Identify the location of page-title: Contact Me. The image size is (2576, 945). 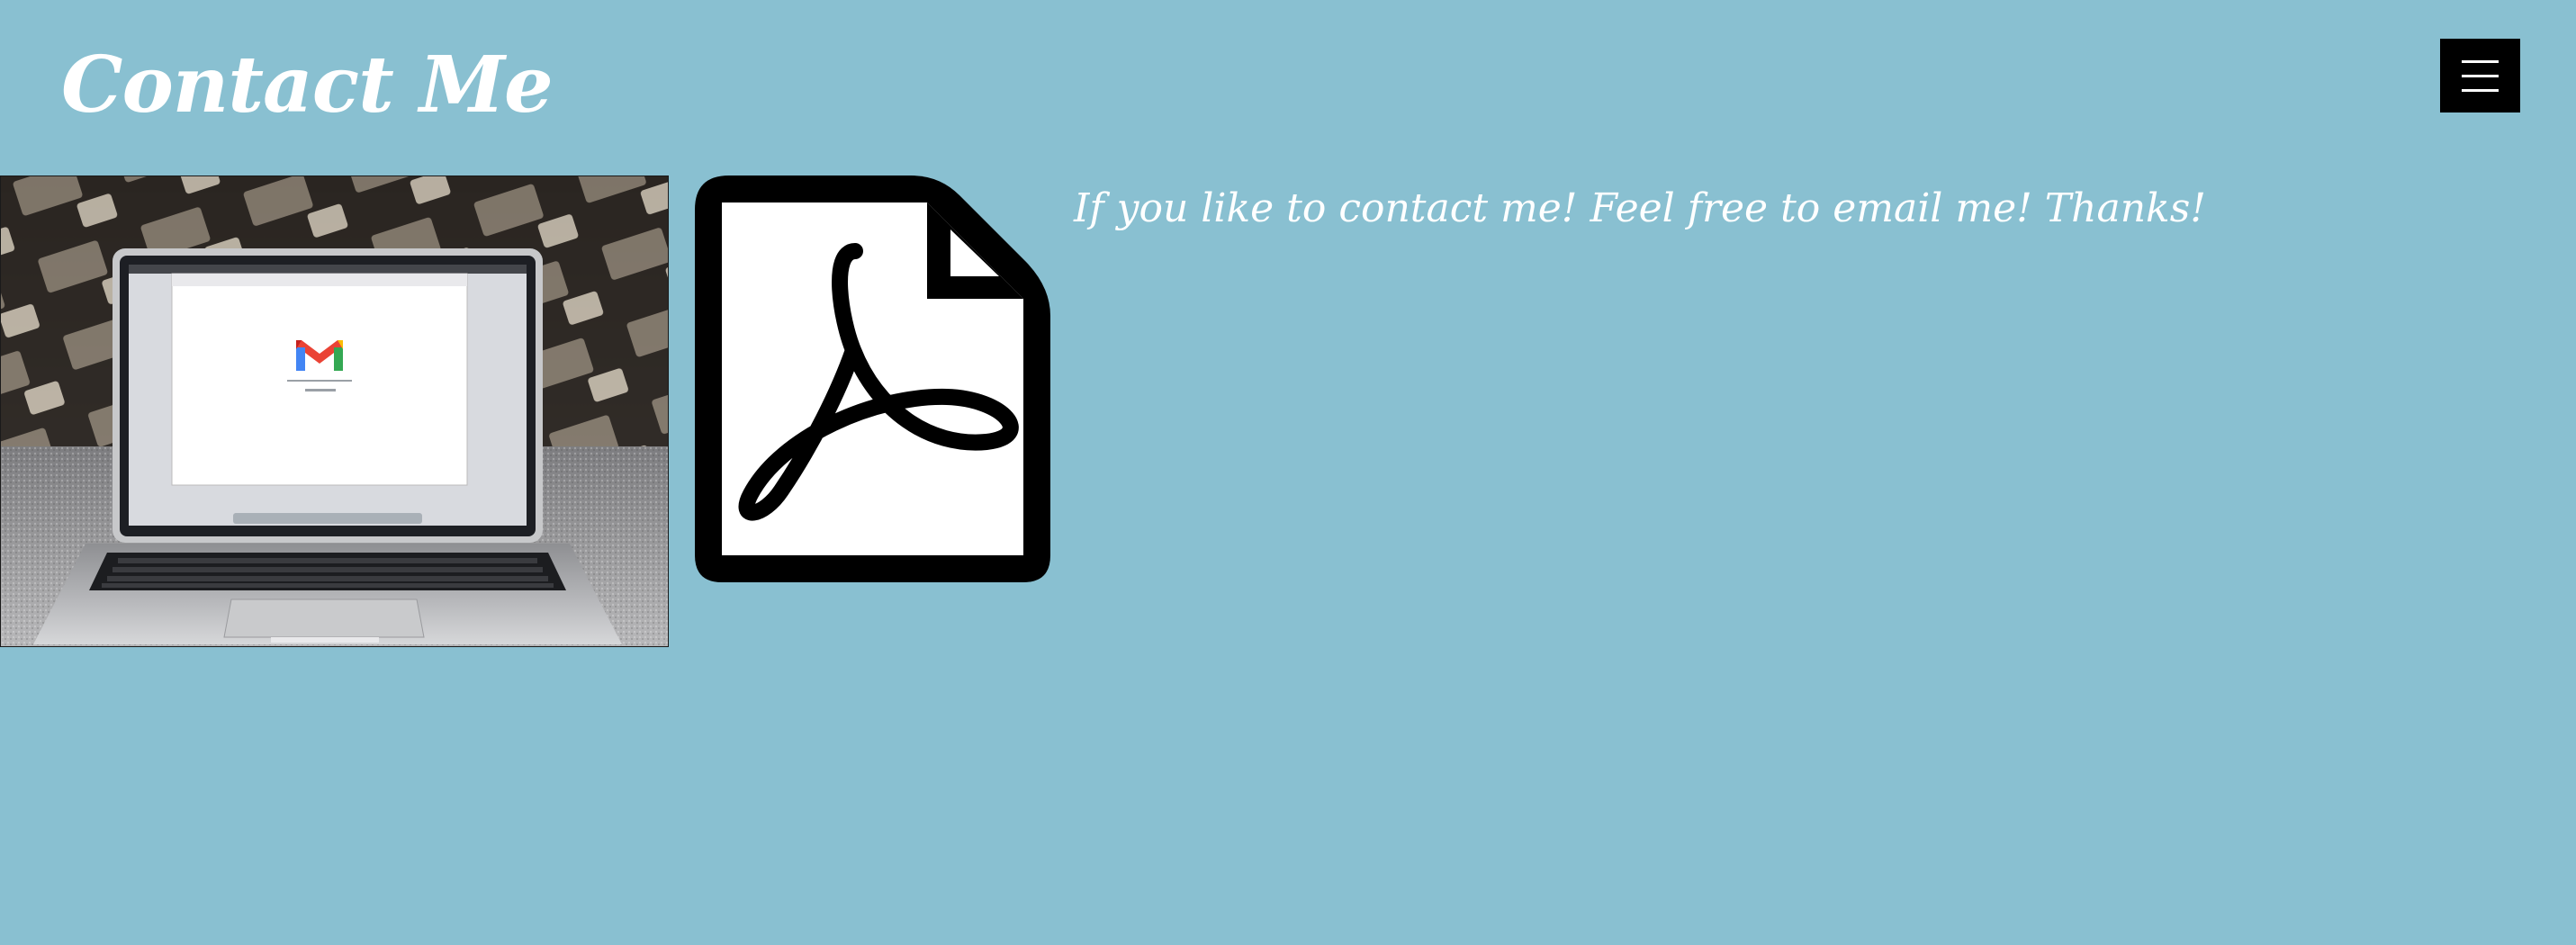
(307, 85).